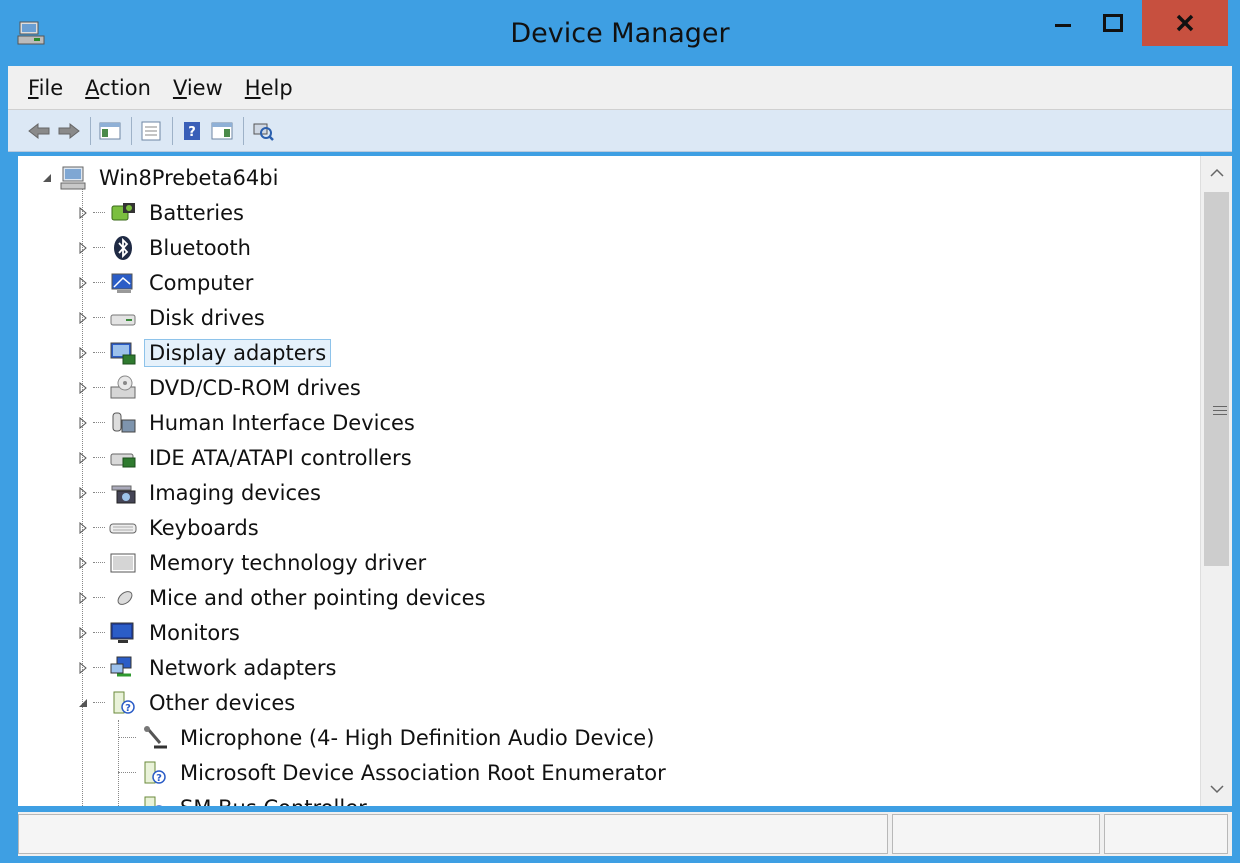  What do you see at coordinates (253, 563) in the screenshot?
I see `tree-item-memory-technology-driver: Memory technology driver` at bounding box center [253, 563].